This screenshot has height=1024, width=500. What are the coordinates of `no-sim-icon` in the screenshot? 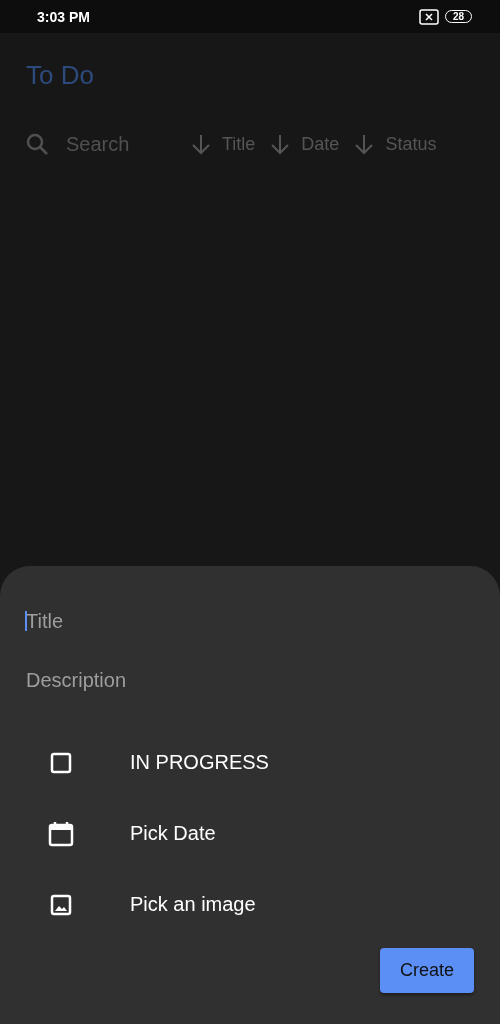 It's located at (428, 16).